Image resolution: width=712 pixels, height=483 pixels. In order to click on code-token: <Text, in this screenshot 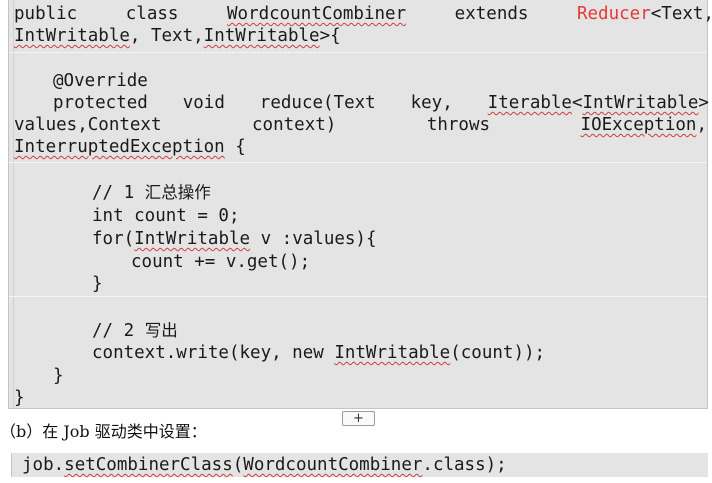, I will do `click(681, 14)`.